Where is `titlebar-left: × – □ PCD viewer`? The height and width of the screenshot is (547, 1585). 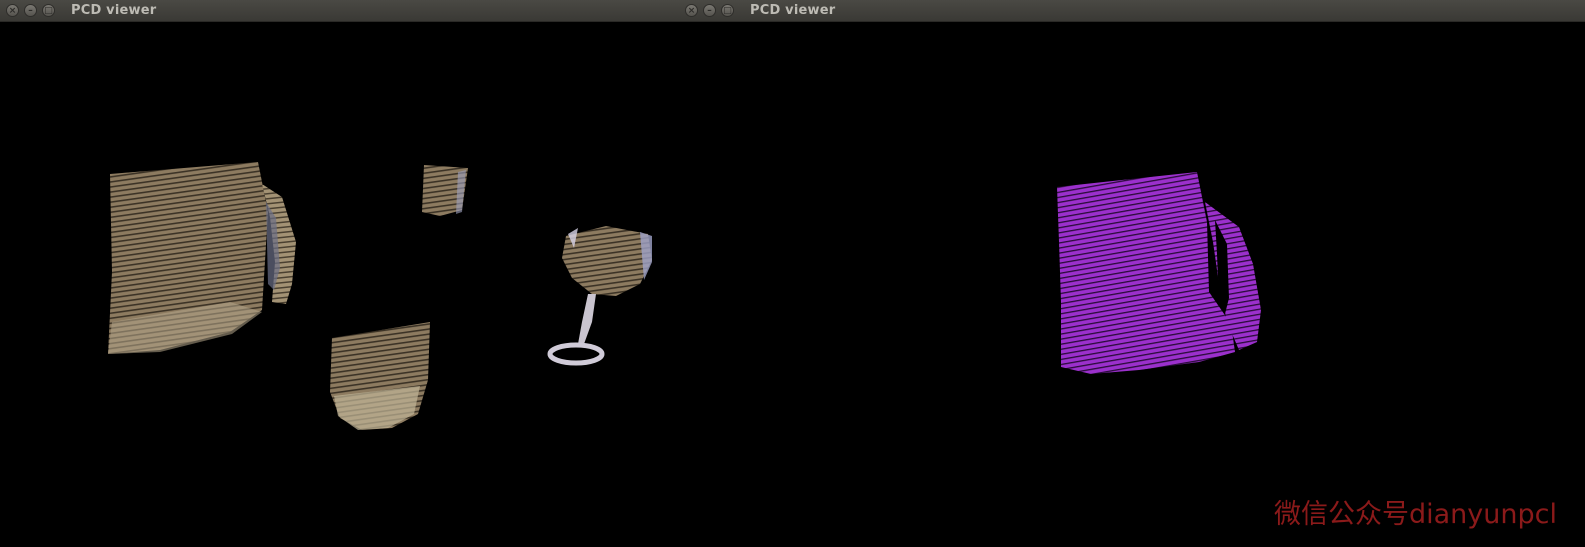 titlebar-left: × – □ PCD viewer is located at coordinates (339, 11).